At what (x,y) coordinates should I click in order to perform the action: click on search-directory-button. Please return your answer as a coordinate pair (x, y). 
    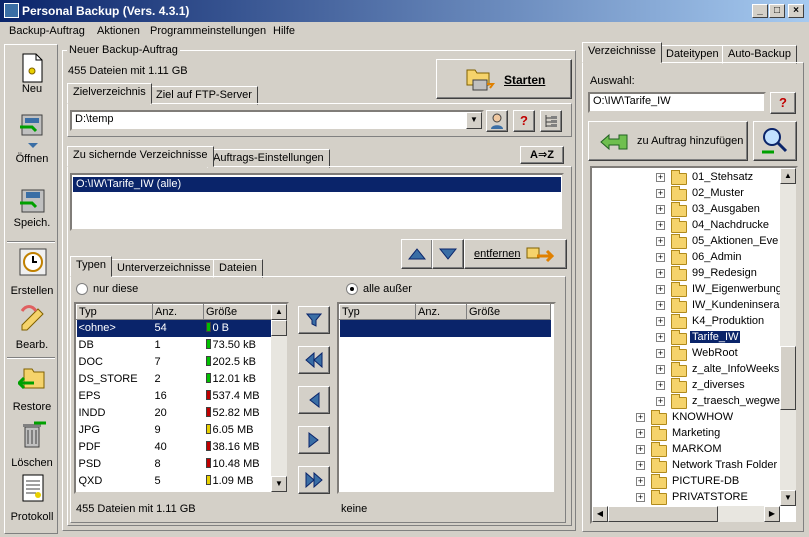
    Looking at the image, I should click on (775, 141).